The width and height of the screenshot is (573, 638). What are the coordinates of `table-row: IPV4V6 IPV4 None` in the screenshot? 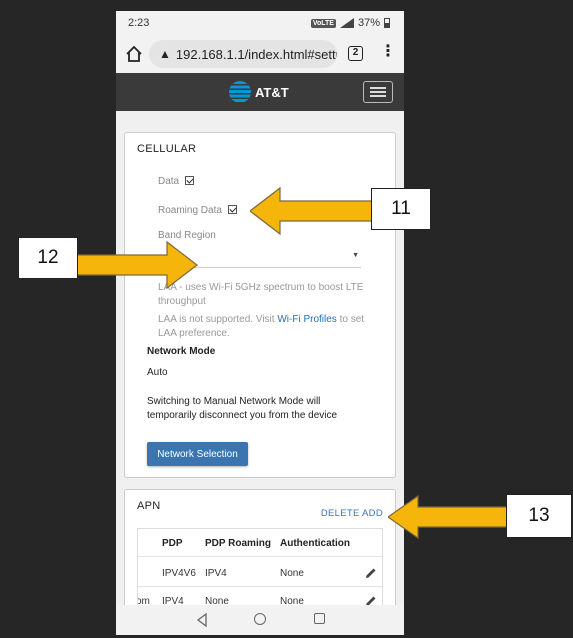 It's located at (260, 573).